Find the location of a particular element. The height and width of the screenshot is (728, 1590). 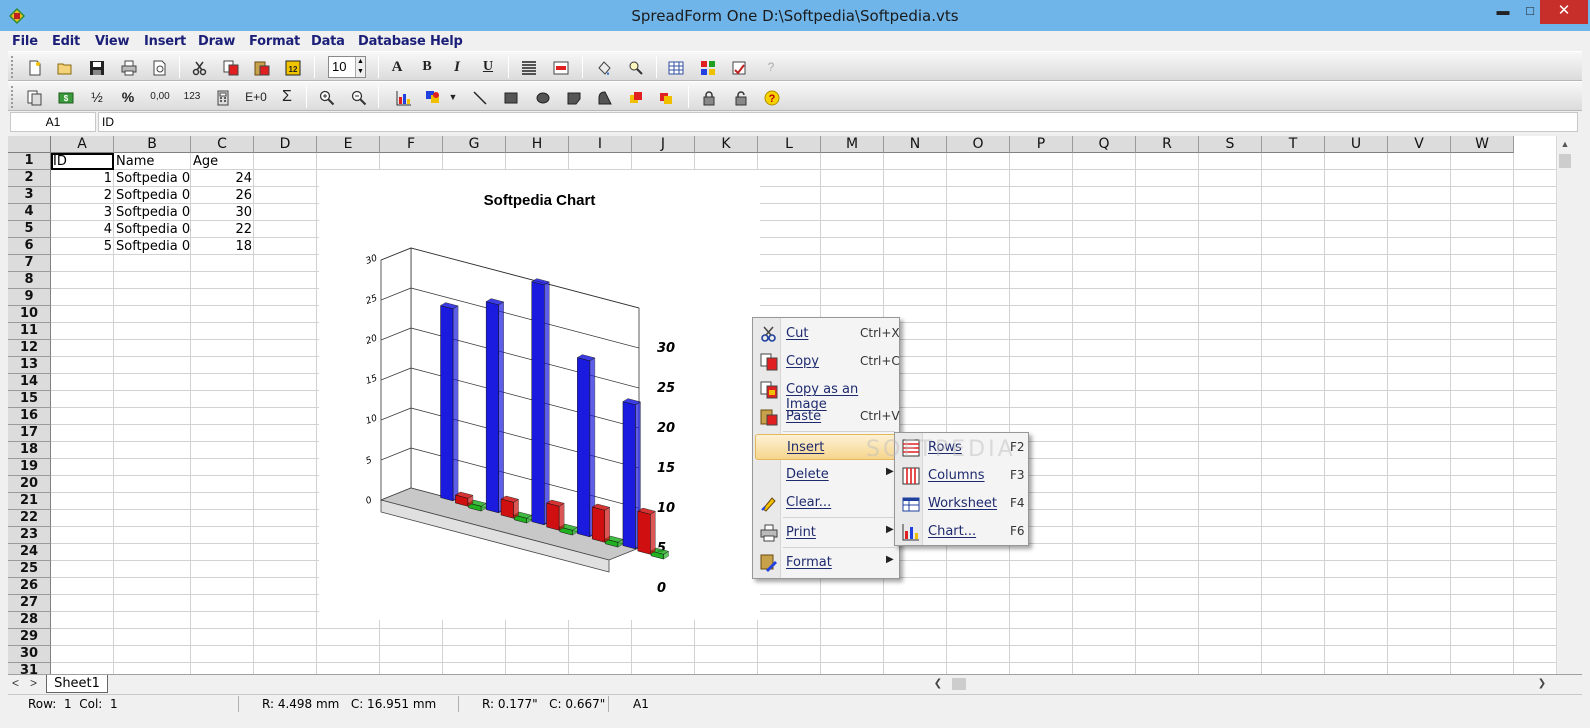

italic-button: I is located at coordinates (457, 67).